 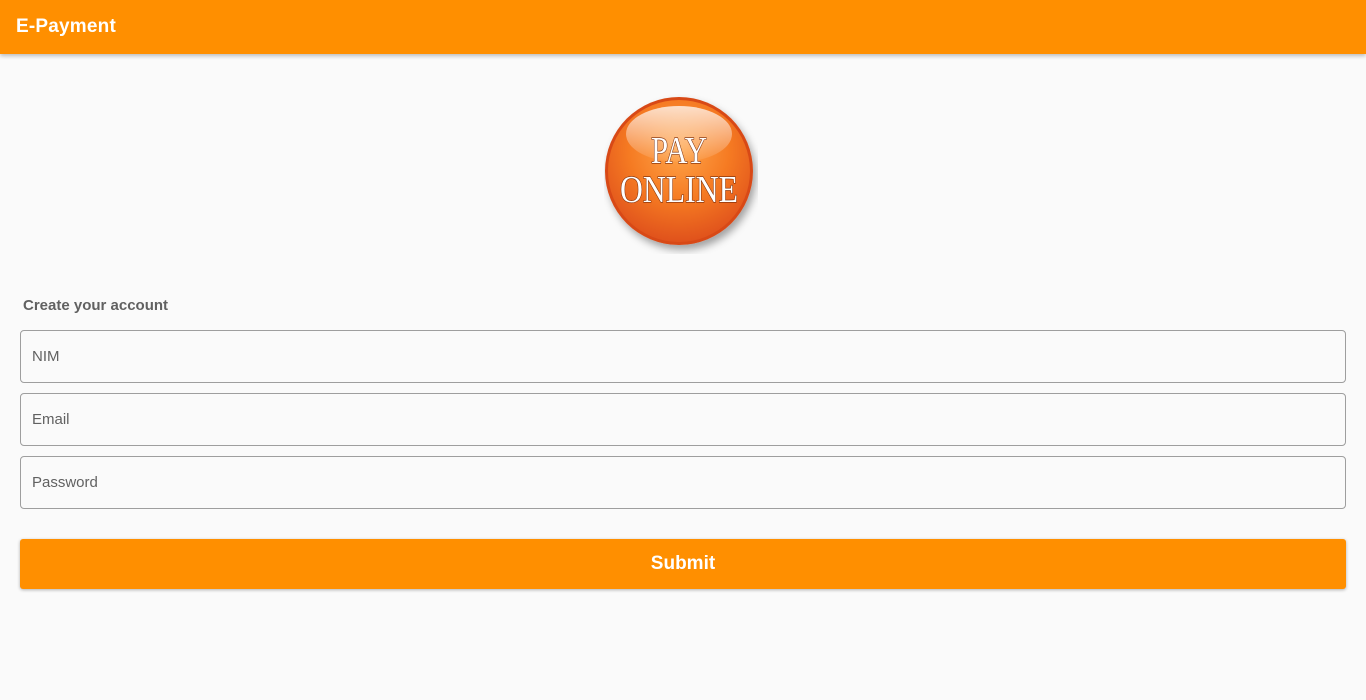 What do you see at coordinates (688, 356) in the screenshot?
I see `nim-input` at bounding box center [688, 356].